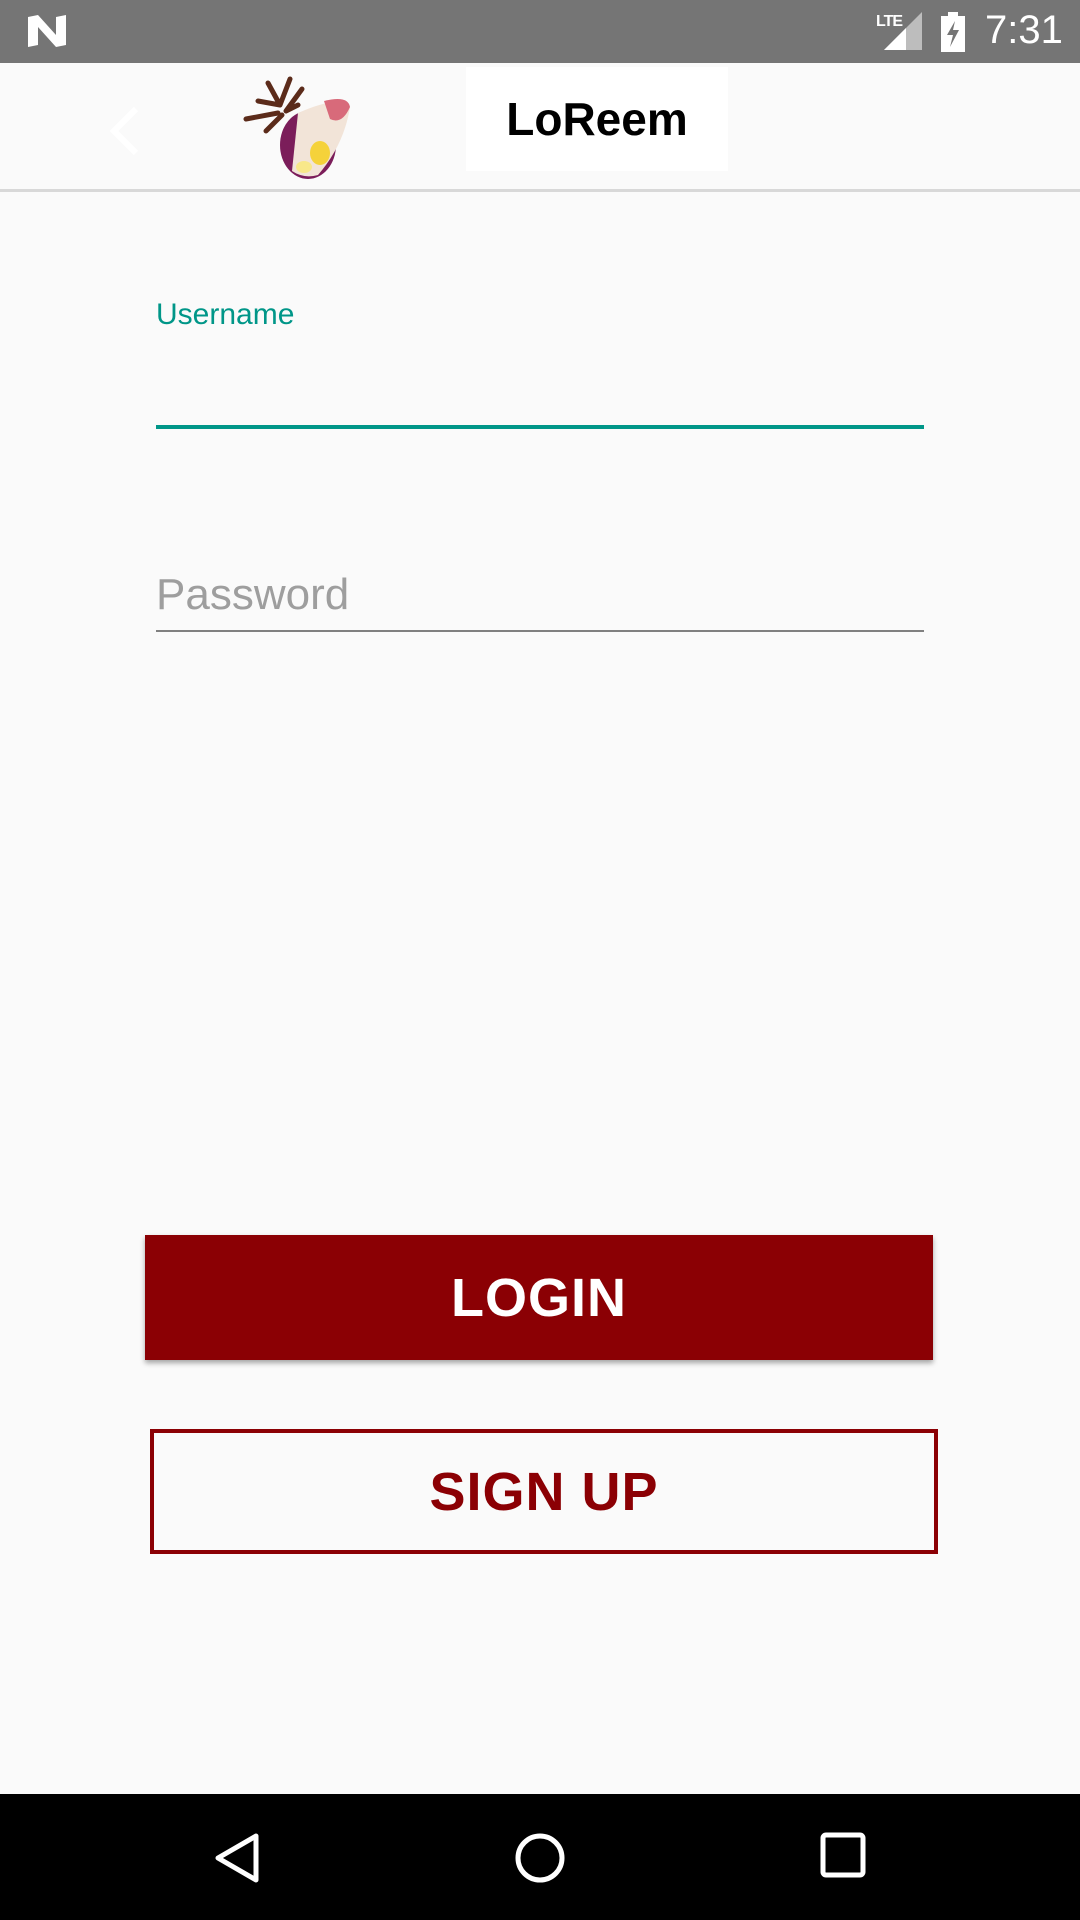 Image resolution: width=1080 pixels, height=1920 pixels. I want to click on app-logo-icon, so click(296, 127).